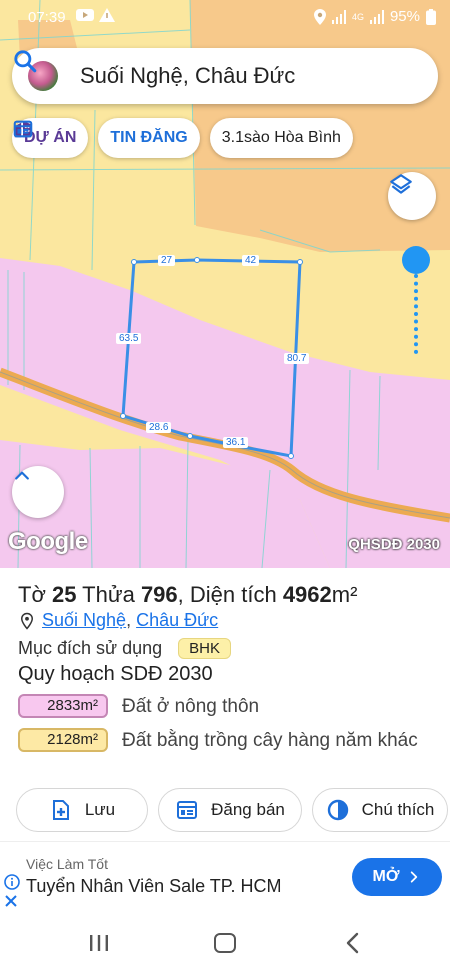  Describe the element at coordinates (404, 16) in the screenshot. I see `battery-level: 95%` at that location.